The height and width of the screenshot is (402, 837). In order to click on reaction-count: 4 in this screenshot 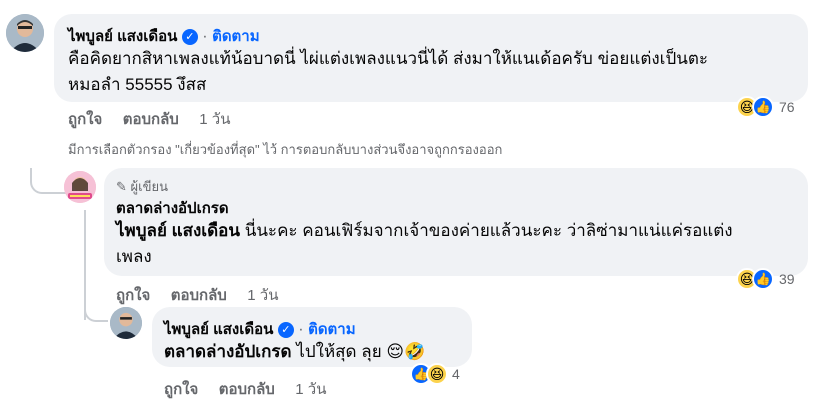, I will do `click(456, 374)`.